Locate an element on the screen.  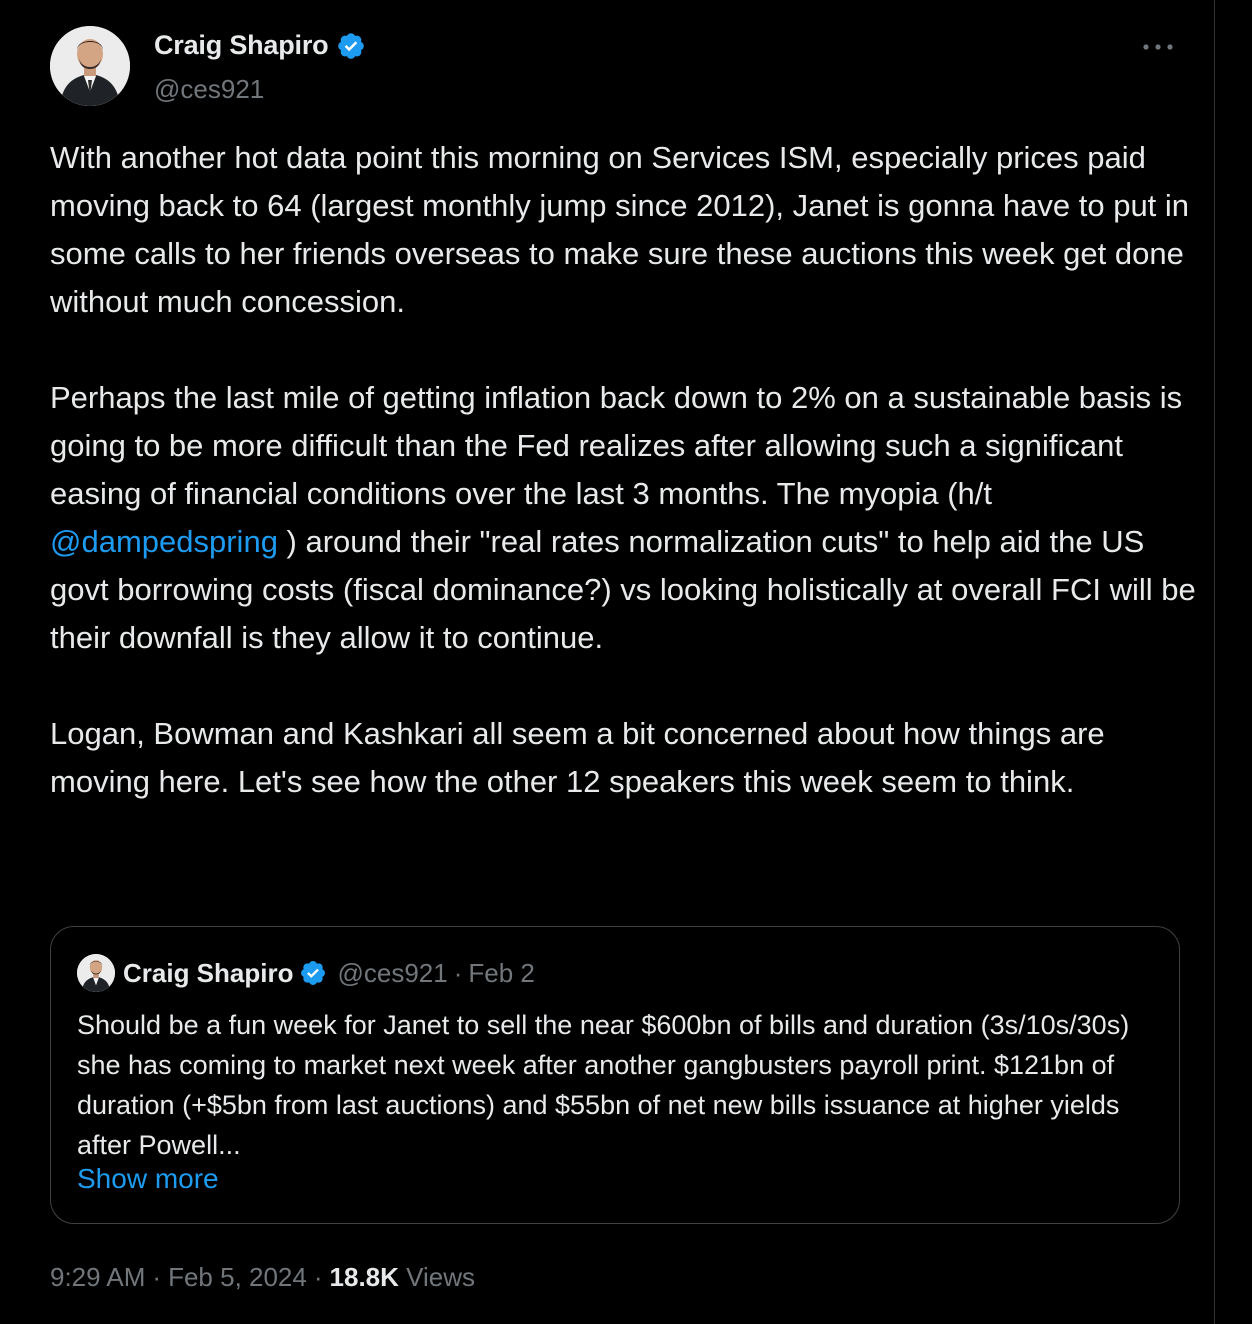
column-divider is located at coordinates (1214, 662).